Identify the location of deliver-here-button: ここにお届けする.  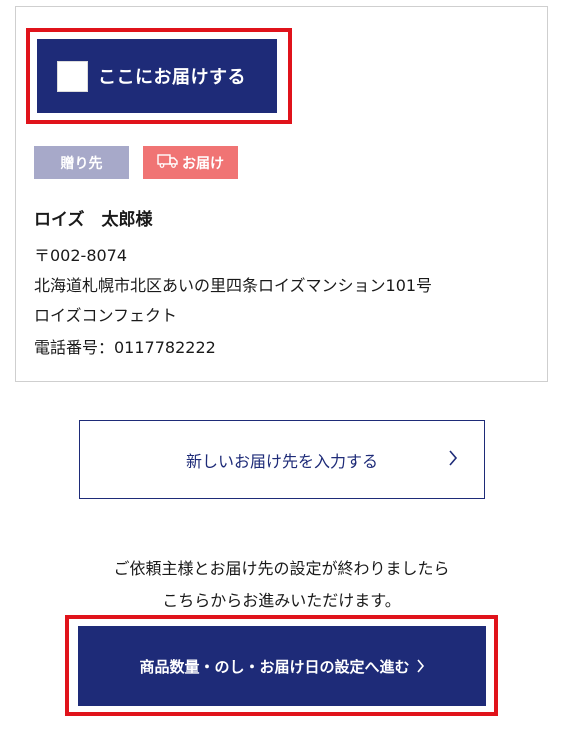
(157, 76).